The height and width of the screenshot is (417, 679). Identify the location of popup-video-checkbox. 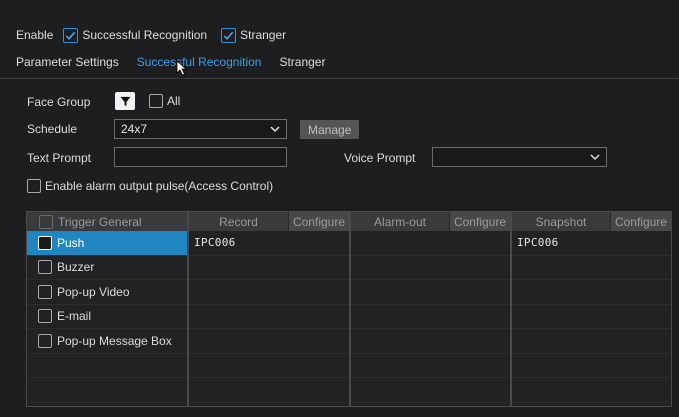
(45, 291).